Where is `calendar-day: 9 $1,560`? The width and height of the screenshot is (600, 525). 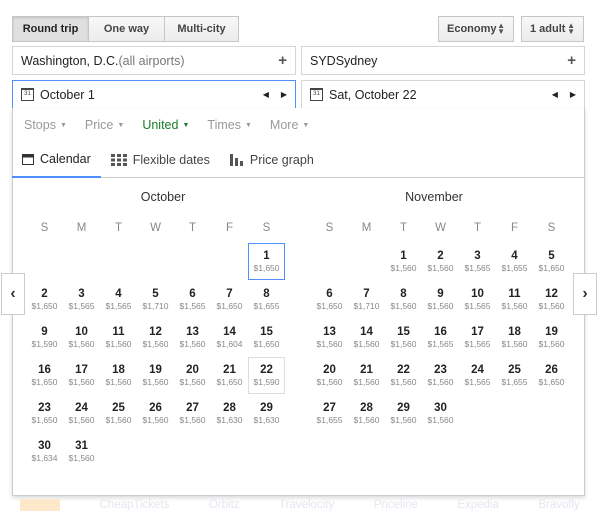 calendar-day: 9 $1,560 is located at coordinates (440, 299).